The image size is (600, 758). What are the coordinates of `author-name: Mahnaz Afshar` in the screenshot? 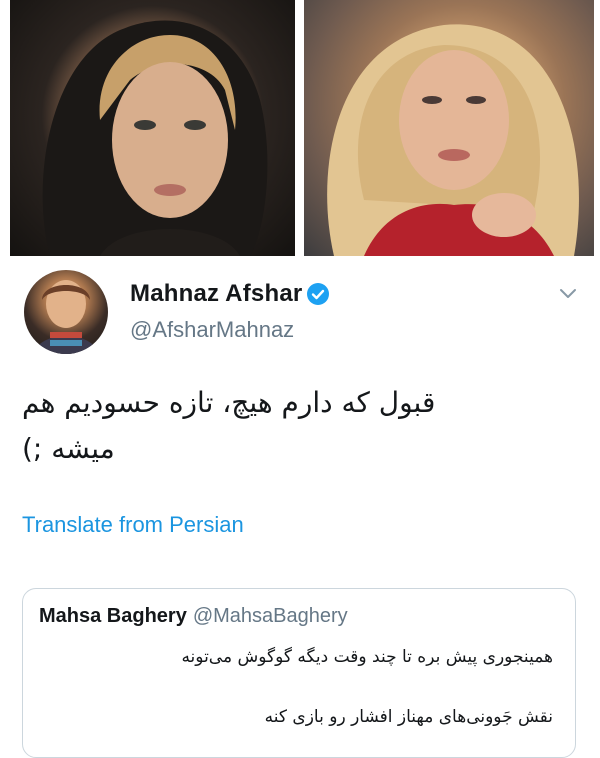 It's located at (216, 294).